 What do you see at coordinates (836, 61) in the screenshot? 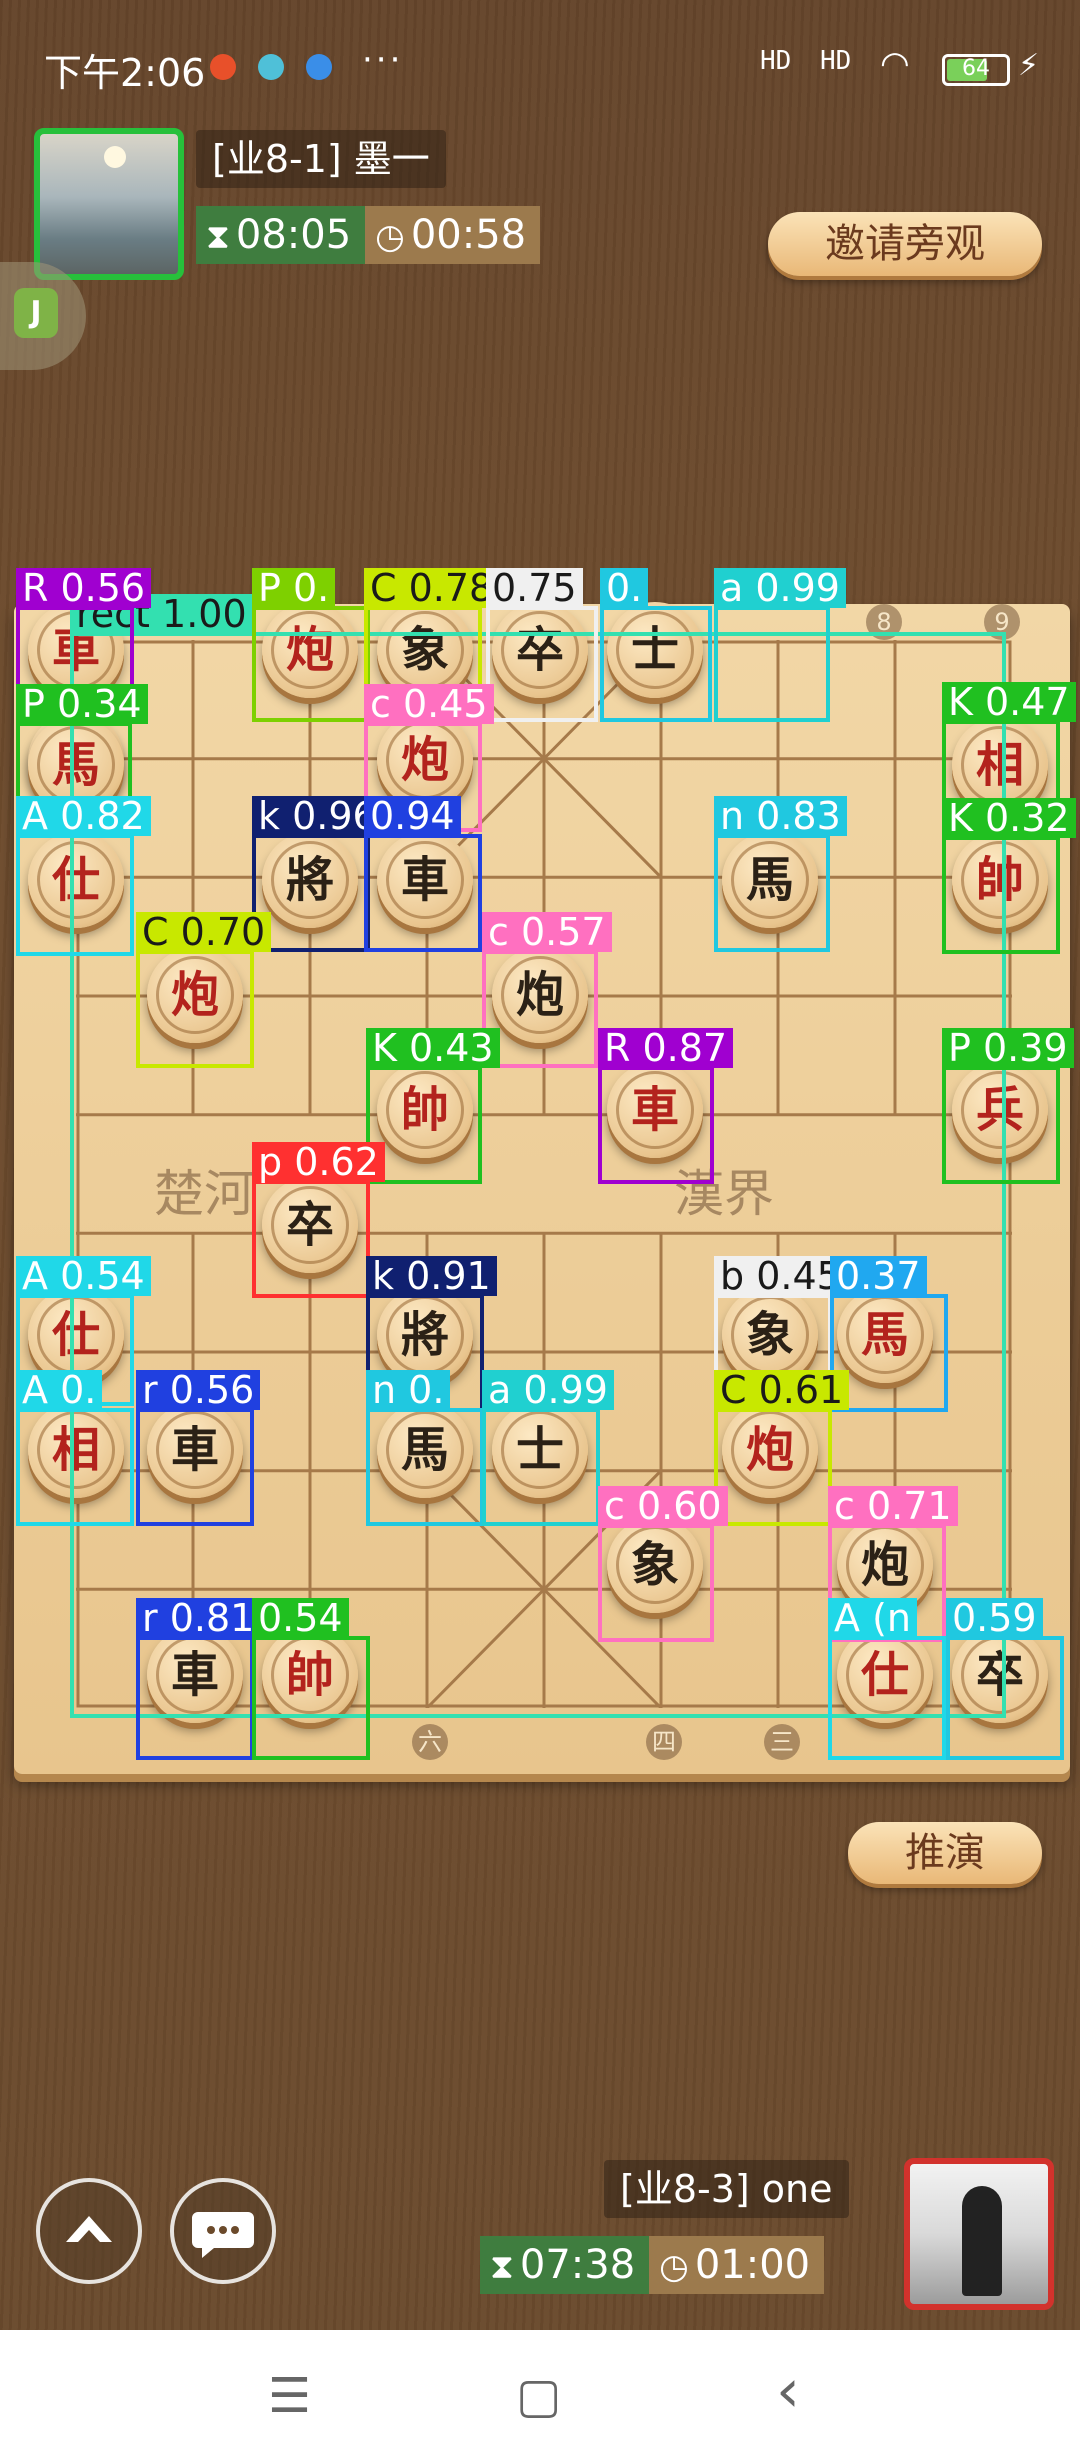
I see `signal-icon-2: HD` at bounding box center [836, 61].